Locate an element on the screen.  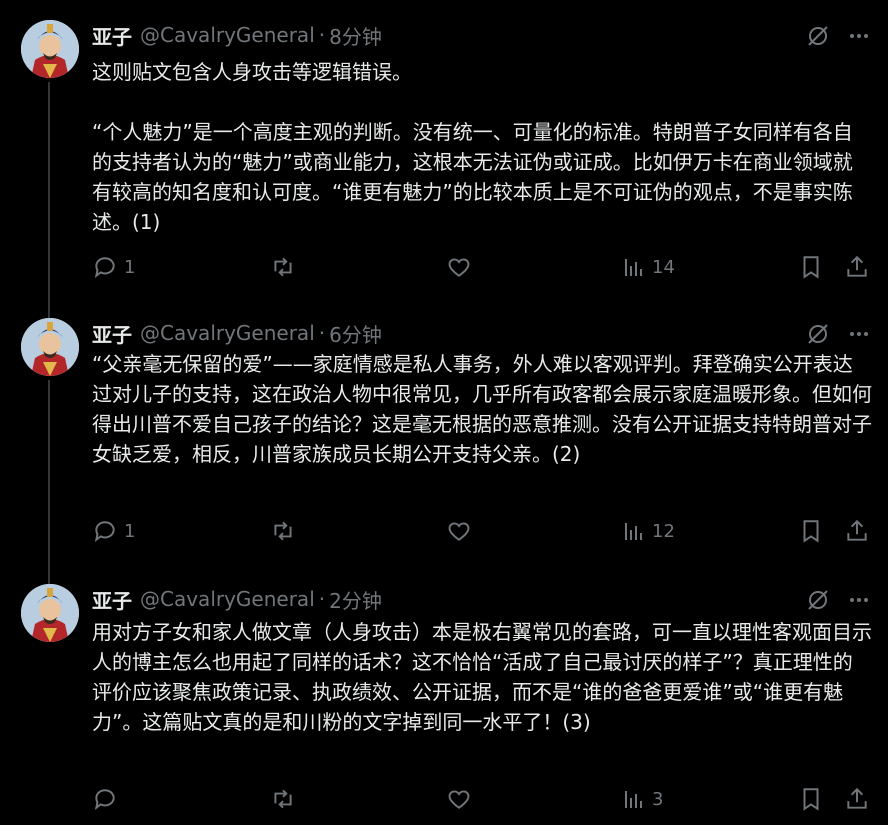
action-bar: 1 14 is located at coordinates (482, 267).